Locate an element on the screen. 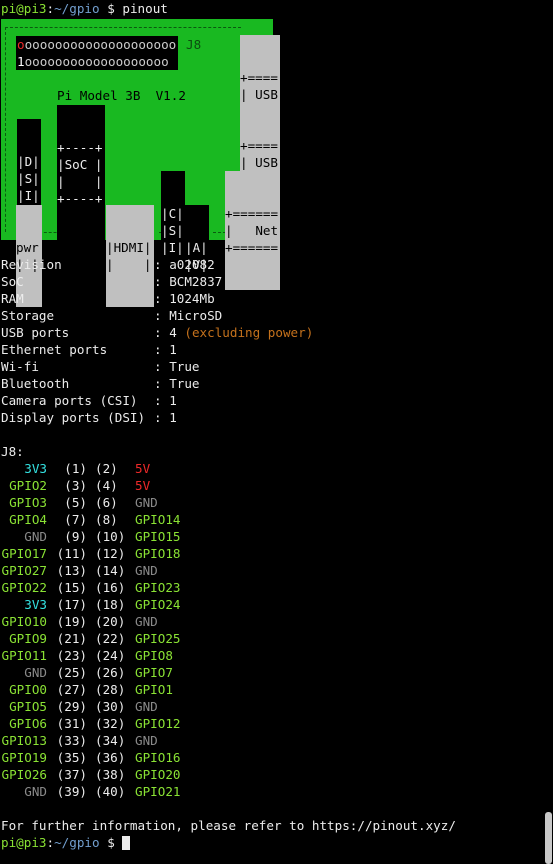  pin-left-number: (3) is located at coordinates (75, 485).